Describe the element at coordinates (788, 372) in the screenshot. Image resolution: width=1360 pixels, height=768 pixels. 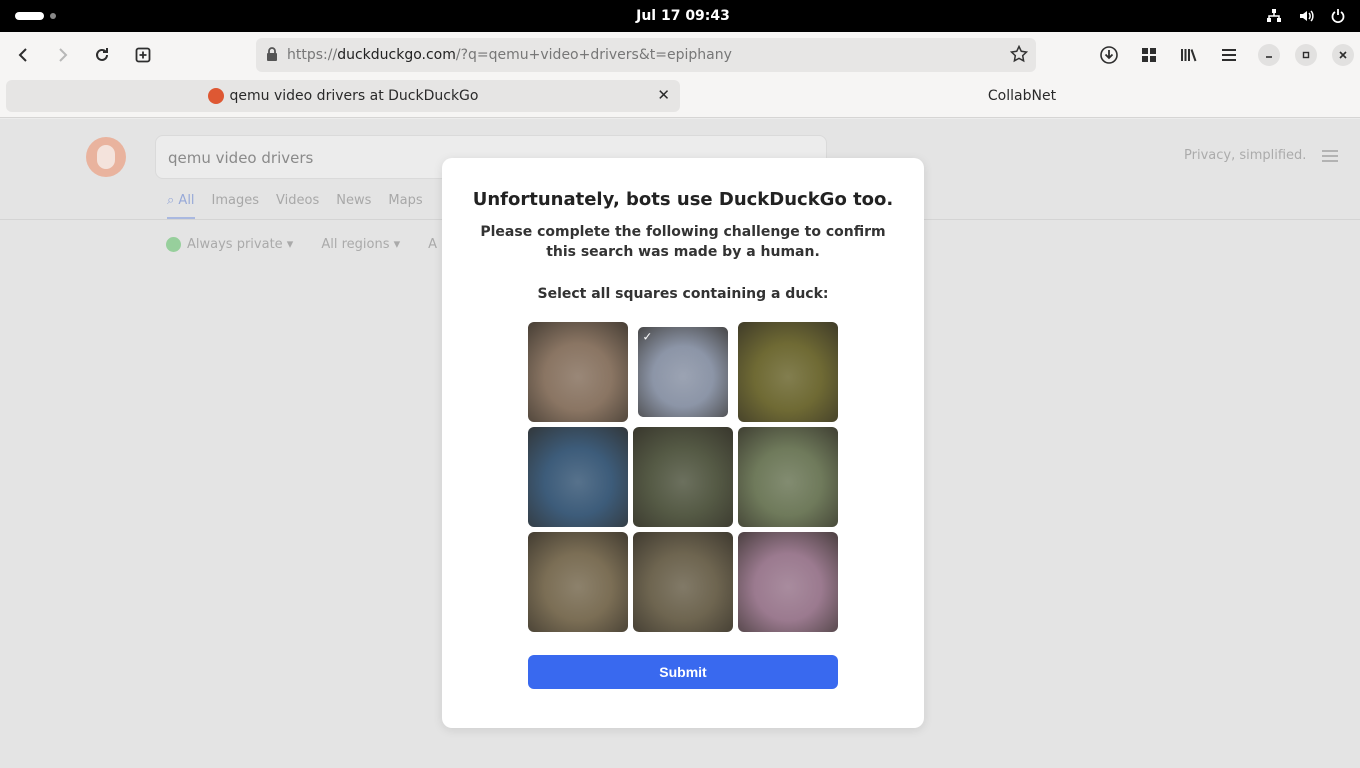
I see `monkey-image` at that location.